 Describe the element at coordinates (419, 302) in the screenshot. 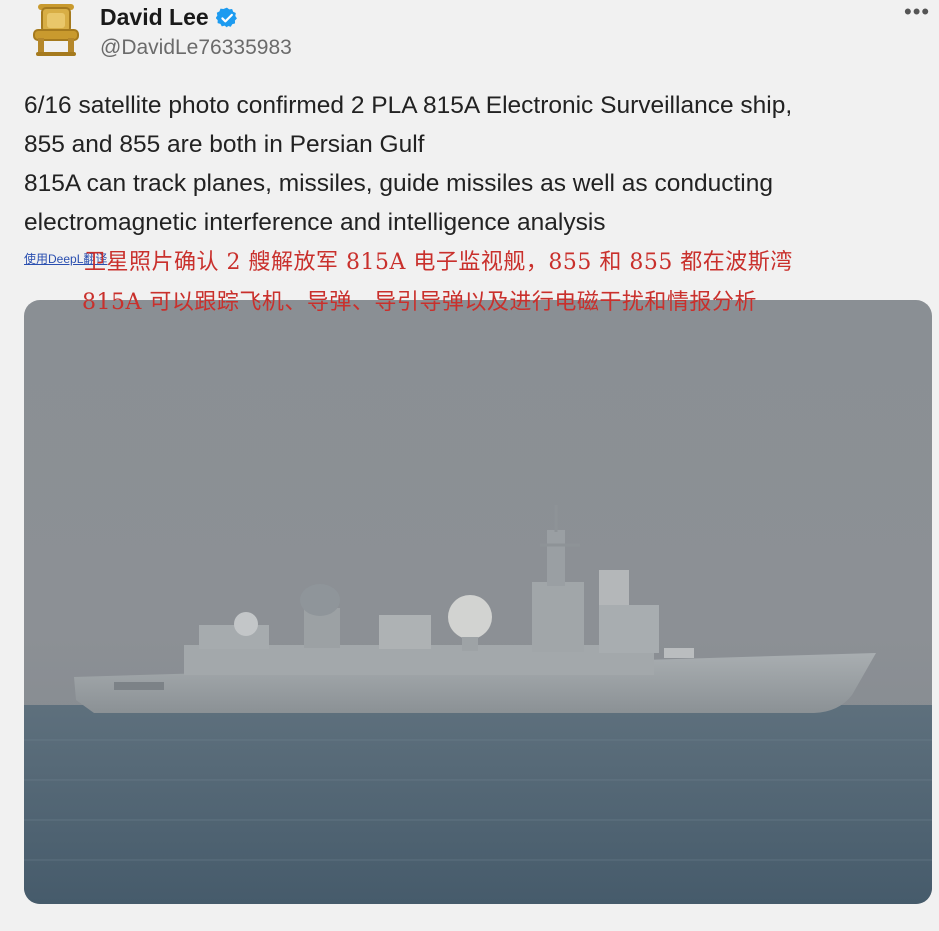

I see `translation-line: 815A 可以跟踪飞机、导弹、导引导弹以及进行电磁干扰和情报分析` at that location.